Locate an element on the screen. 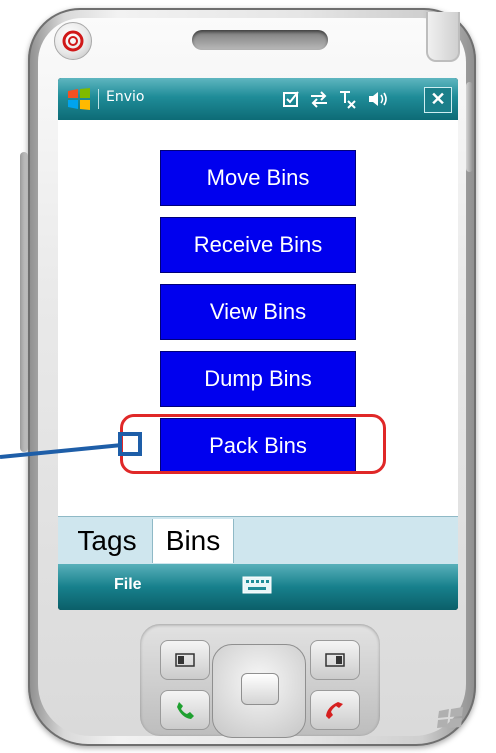 Image resolution: width=496 pixels, height=753 pixels. end-call-button is located at coordinates (335, 710).